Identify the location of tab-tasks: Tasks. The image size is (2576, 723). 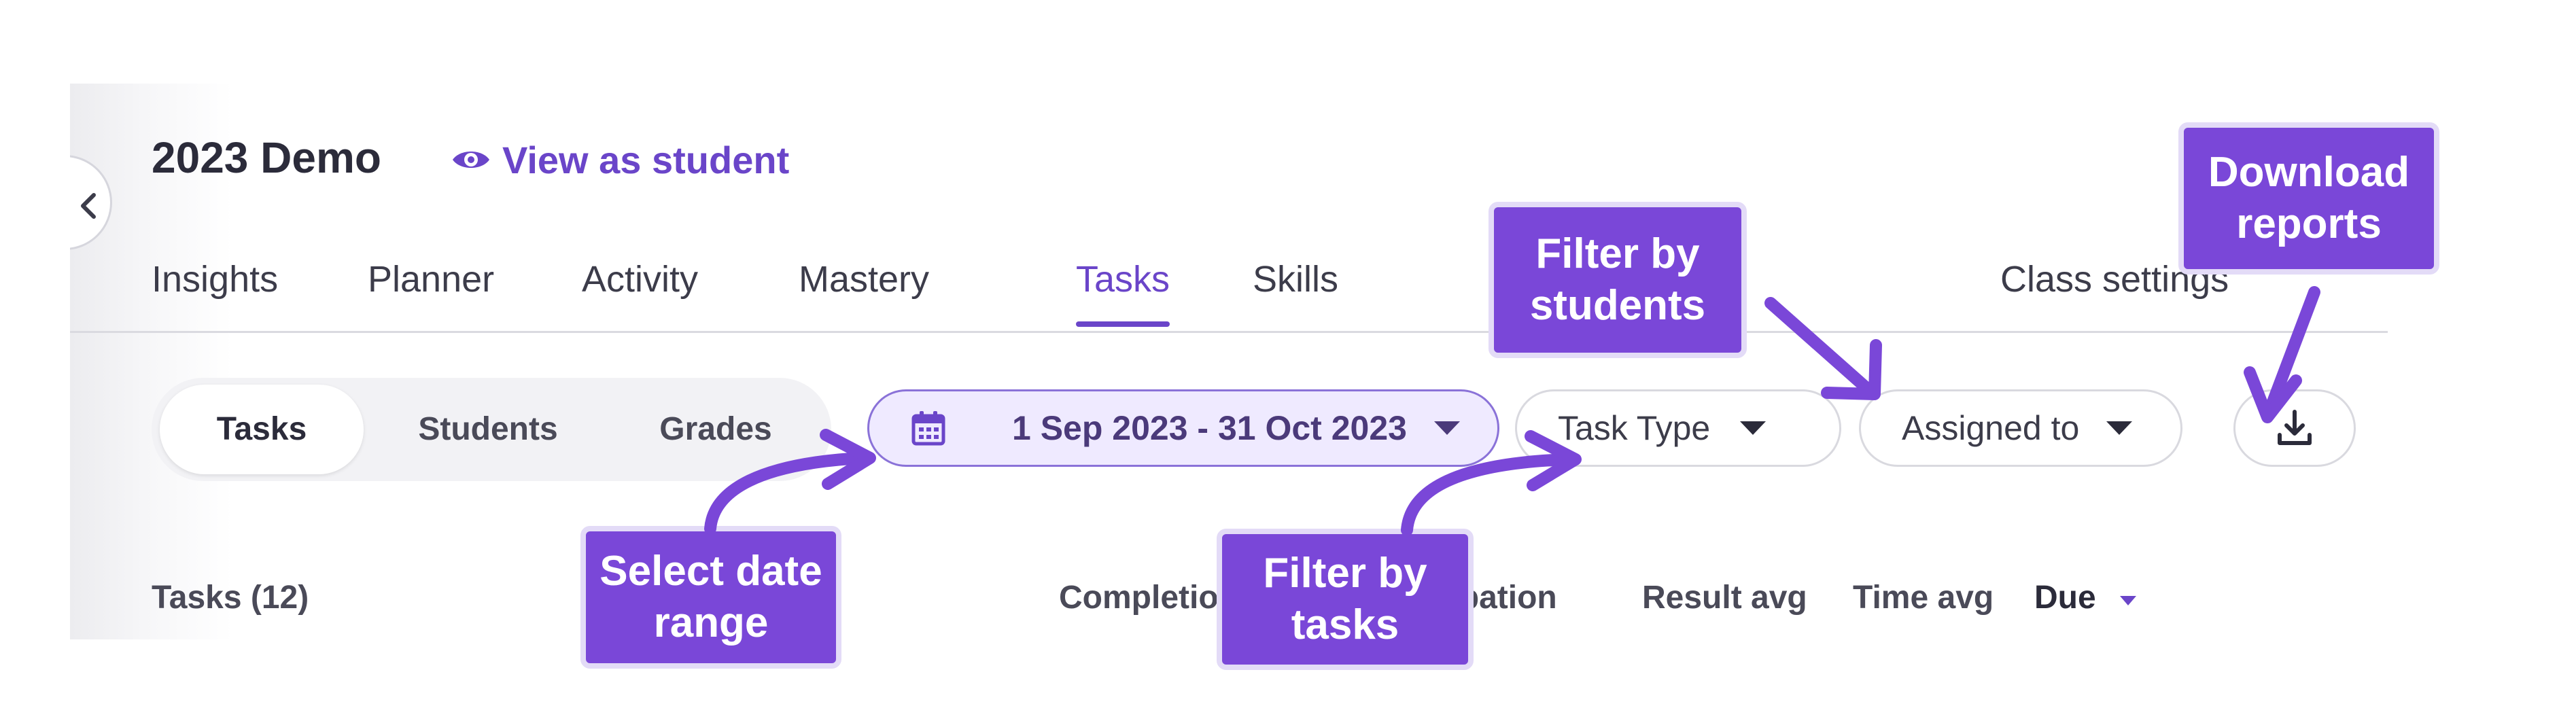
(1123, 290).